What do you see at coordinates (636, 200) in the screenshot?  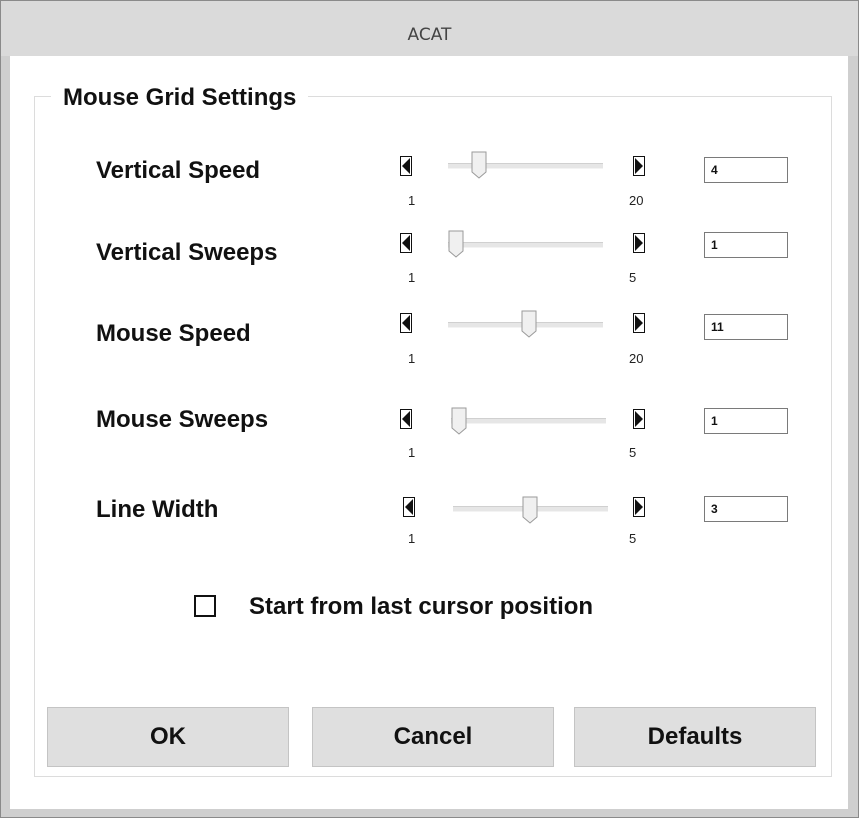 I see `vertical-speed-max: 20` at bounding box center [636, 200].